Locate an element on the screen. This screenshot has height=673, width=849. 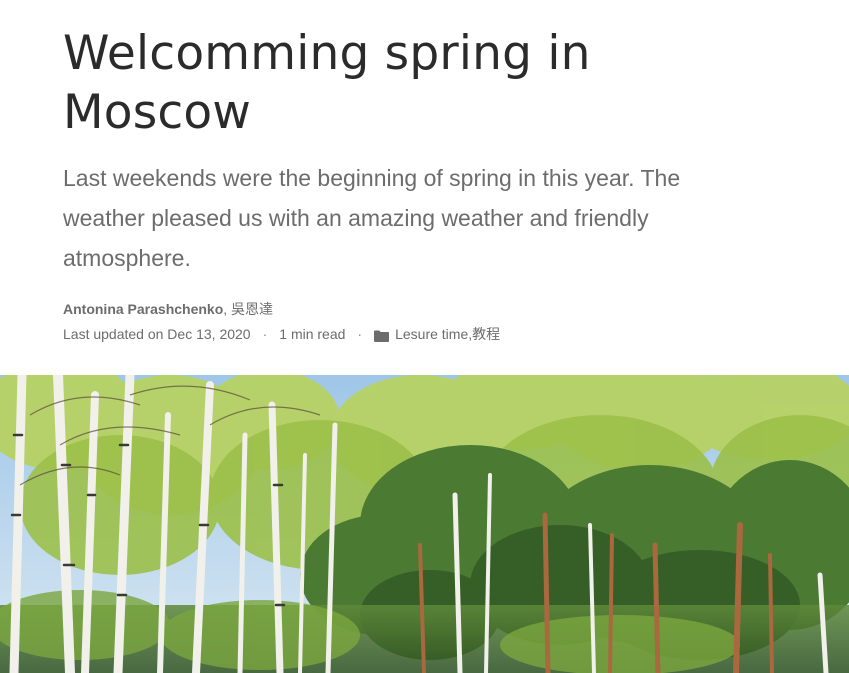
category-link-tutorial: 教程 is located at coordinates (486, 334).